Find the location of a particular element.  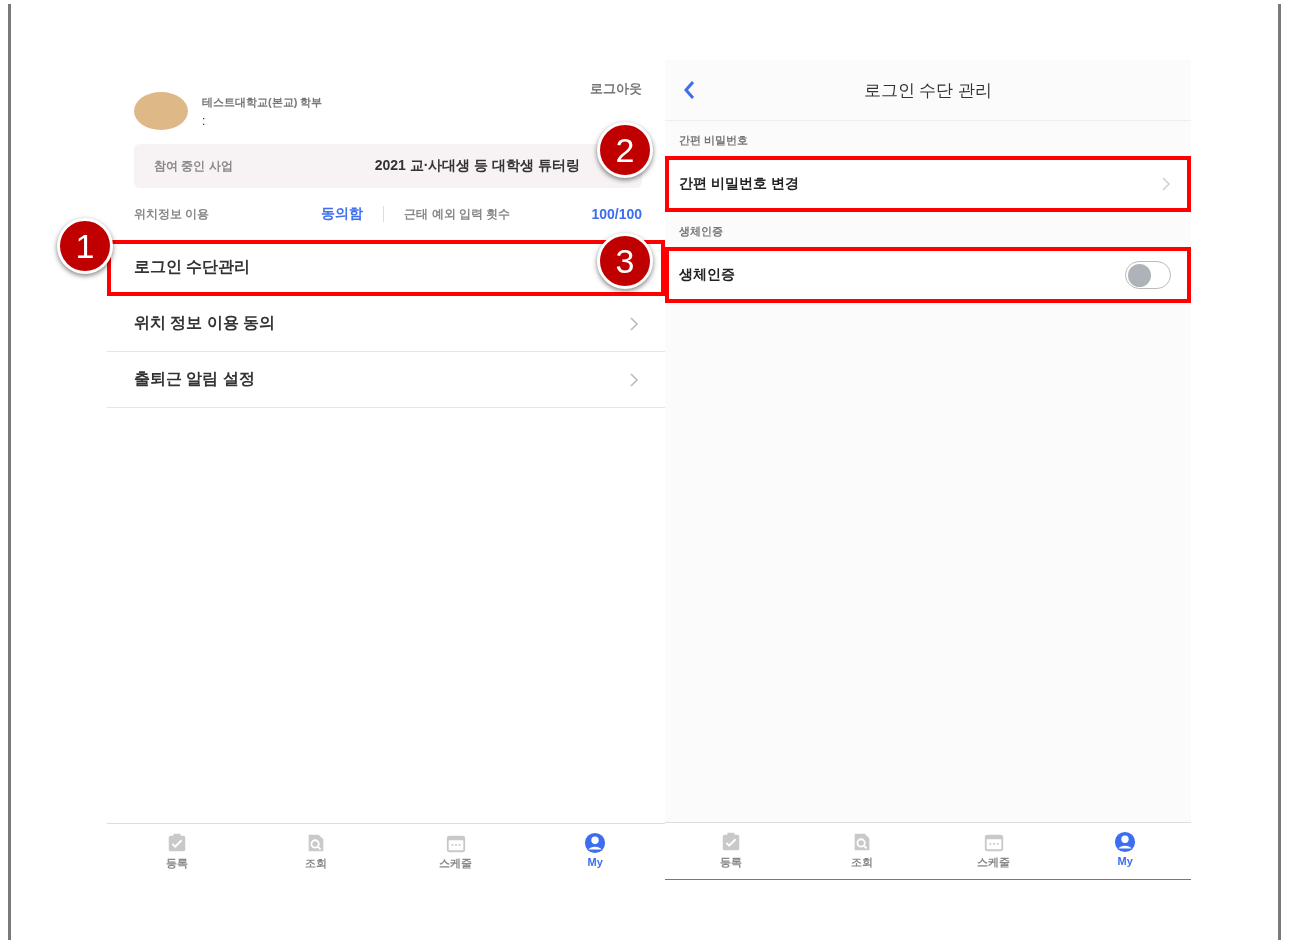

profile-detail: : is located at coordinates (204, 120).